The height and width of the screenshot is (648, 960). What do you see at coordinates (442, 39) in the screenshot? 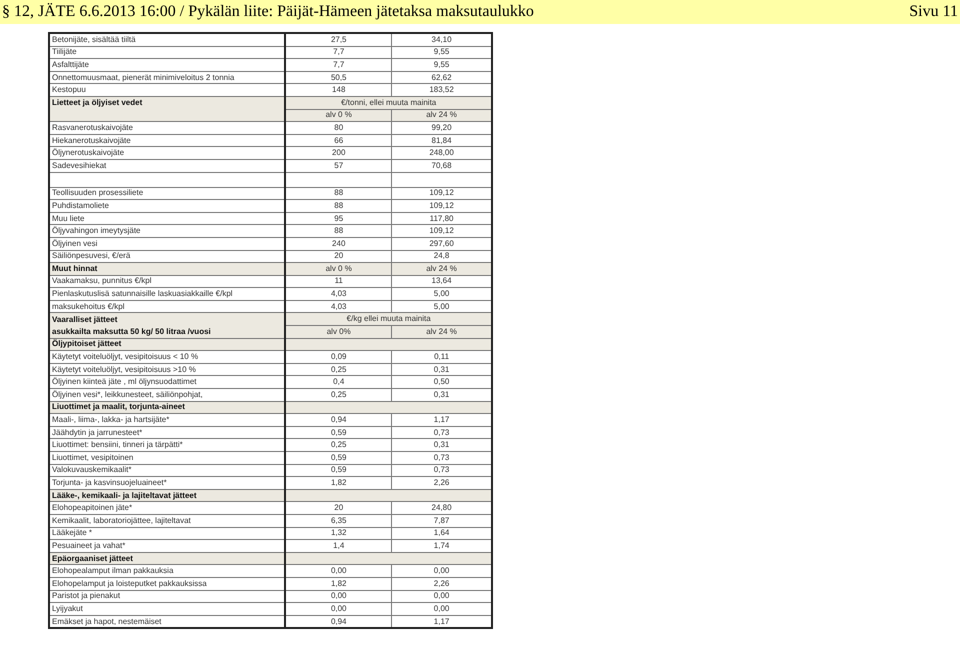
I see `table-cell: 34,10` at bounding box center [442, 39].